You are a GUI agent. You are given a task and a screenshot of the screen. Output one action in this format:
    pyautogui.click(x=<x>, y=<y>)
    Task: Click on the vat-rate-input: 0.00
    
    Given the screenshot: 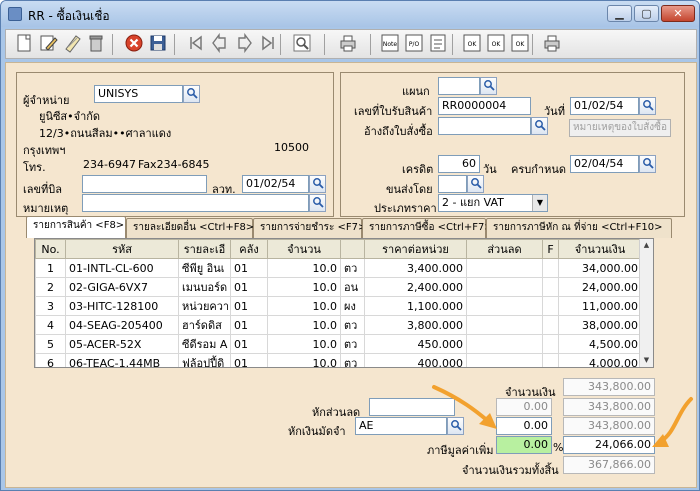 What is the action you would take?
    pyautogui.click(x=524, y=445)
    